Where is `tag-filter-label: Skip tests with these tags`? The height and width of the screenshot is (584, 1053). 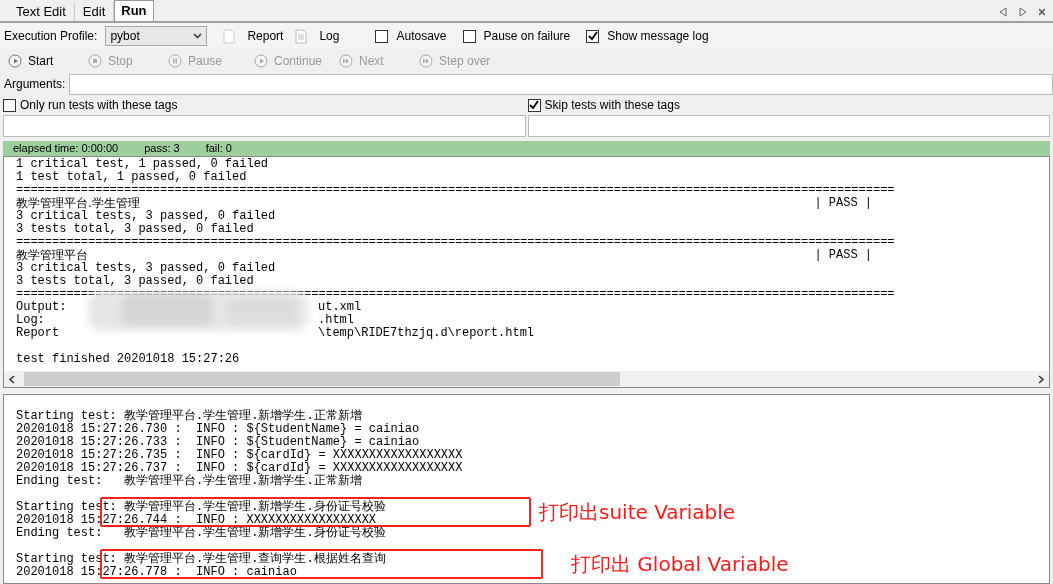
tag-filter-label: Skip tests with these tags is located at coordinates (612, 105).